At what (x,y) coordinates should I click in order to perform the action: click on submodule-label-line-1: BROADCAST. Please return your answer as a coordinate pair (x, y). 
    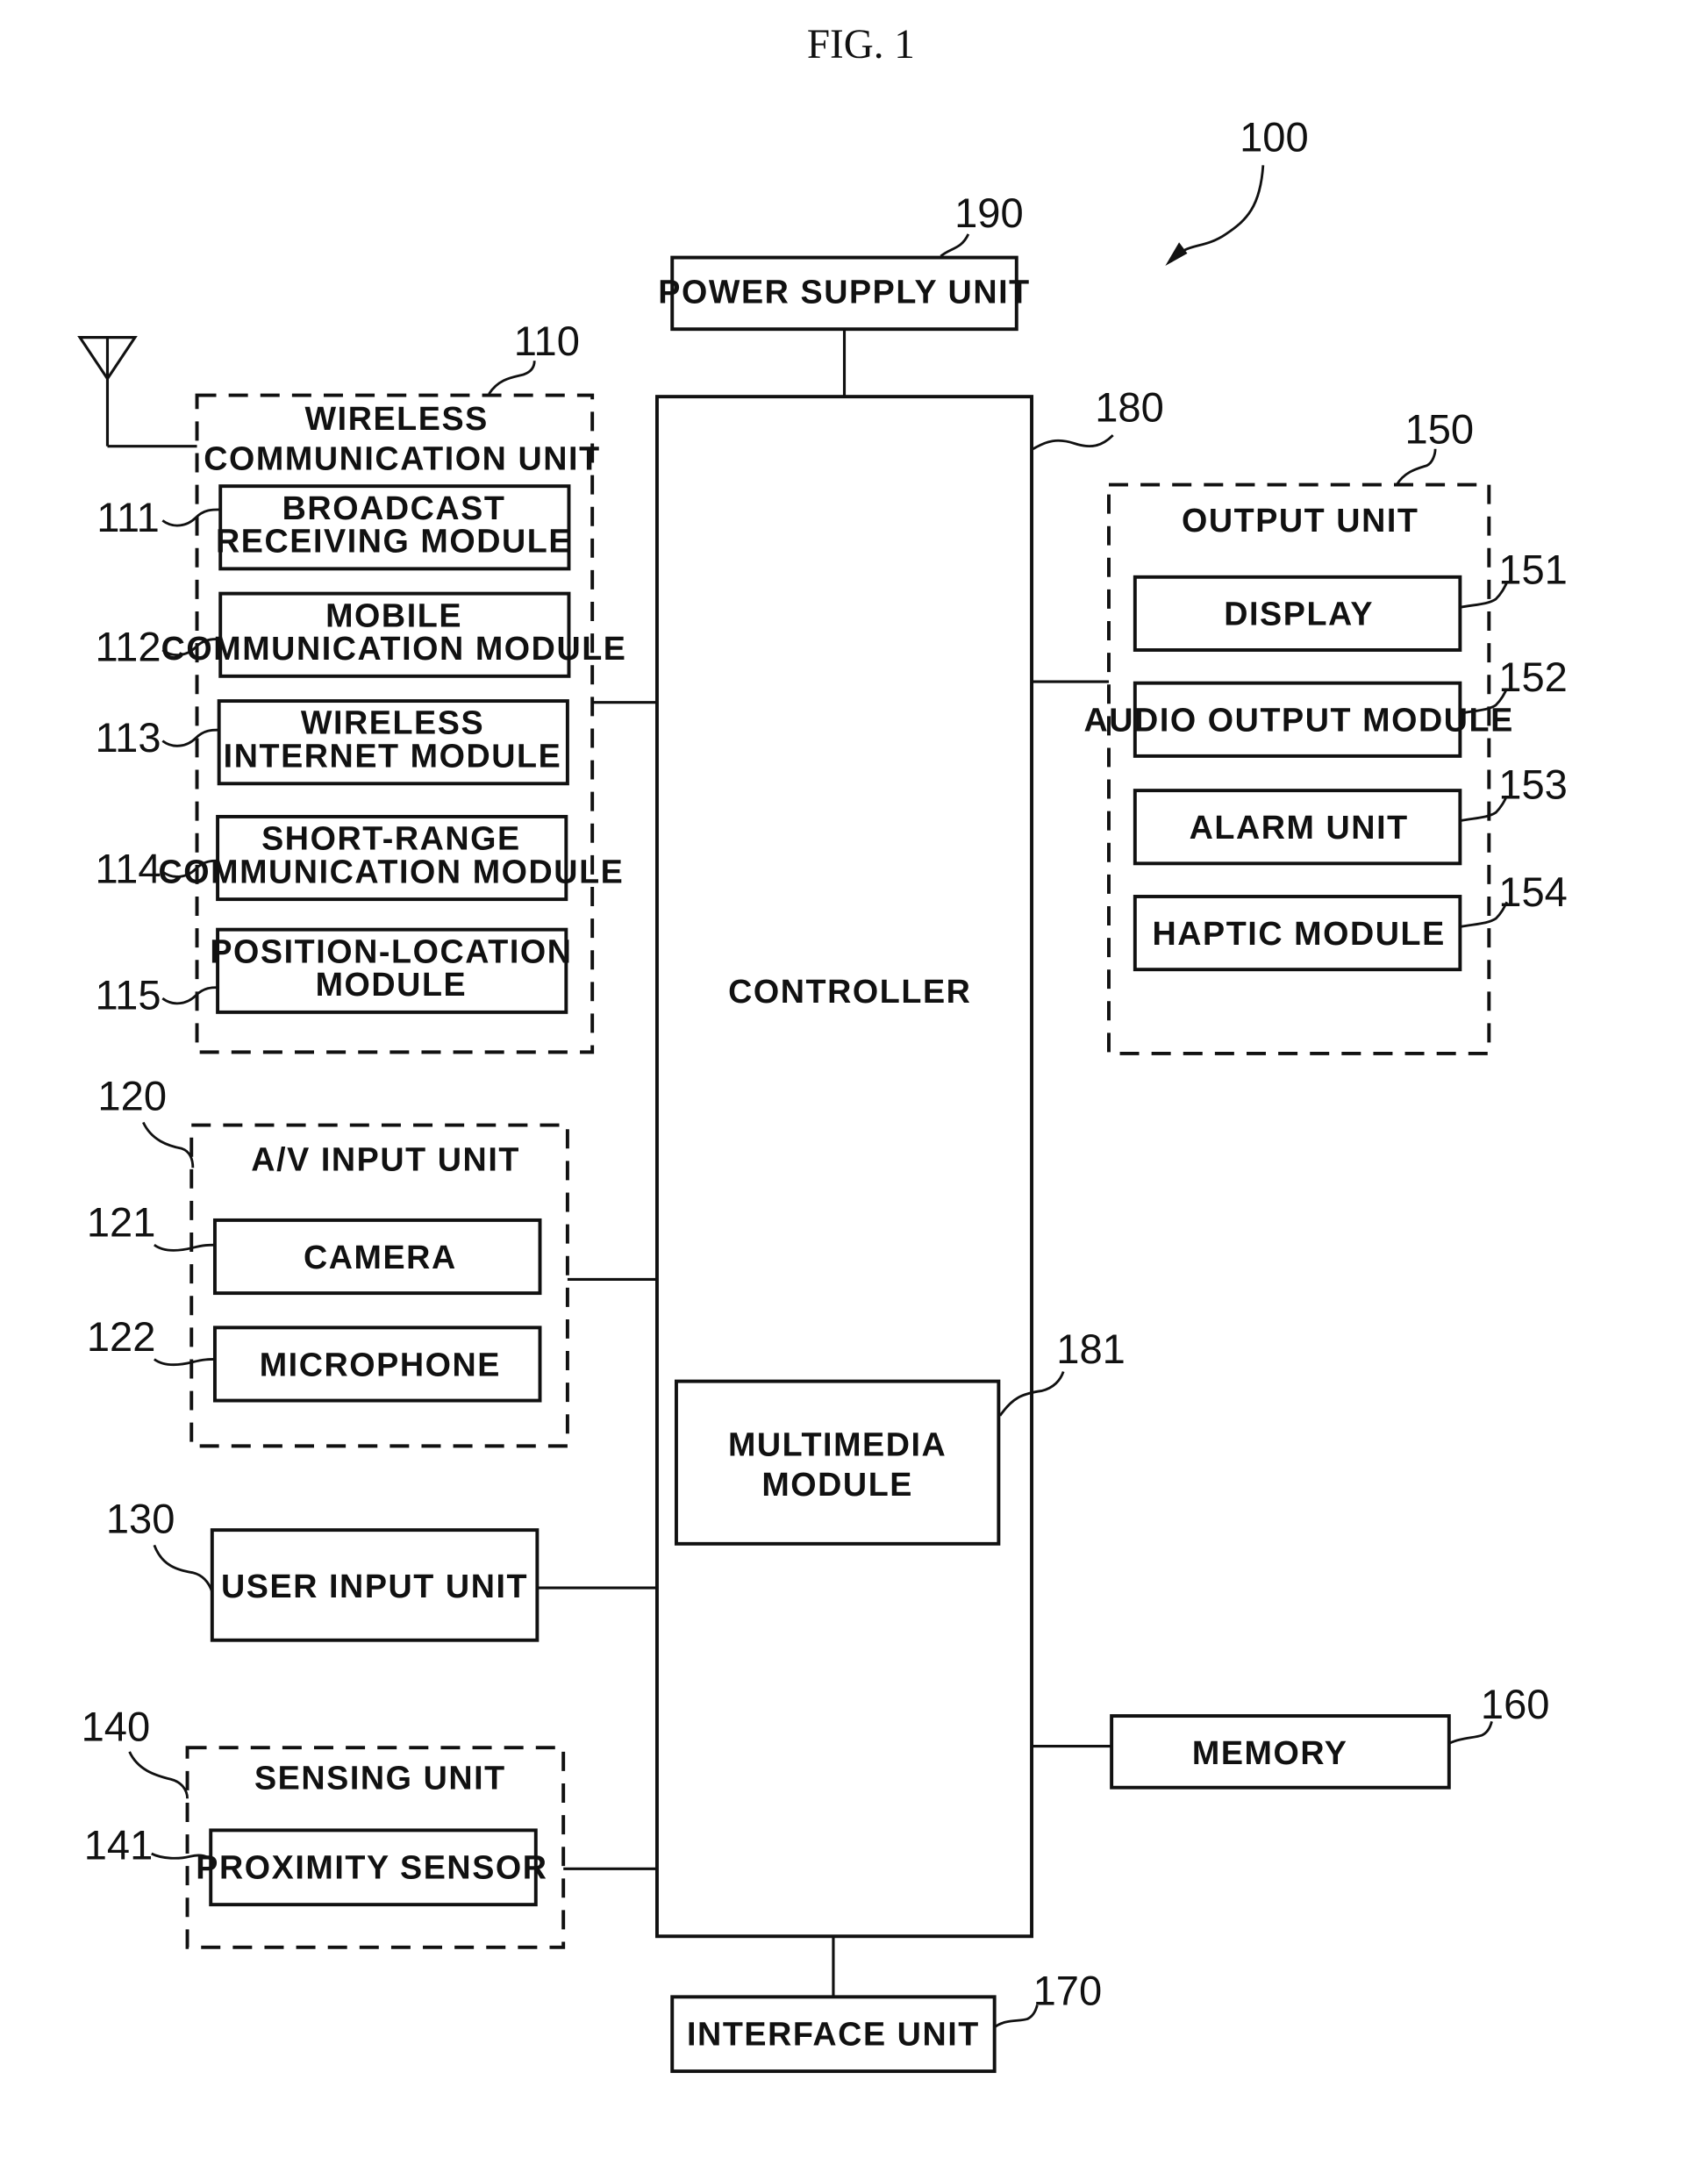
    Looking at the image, I should click on (394, 507).